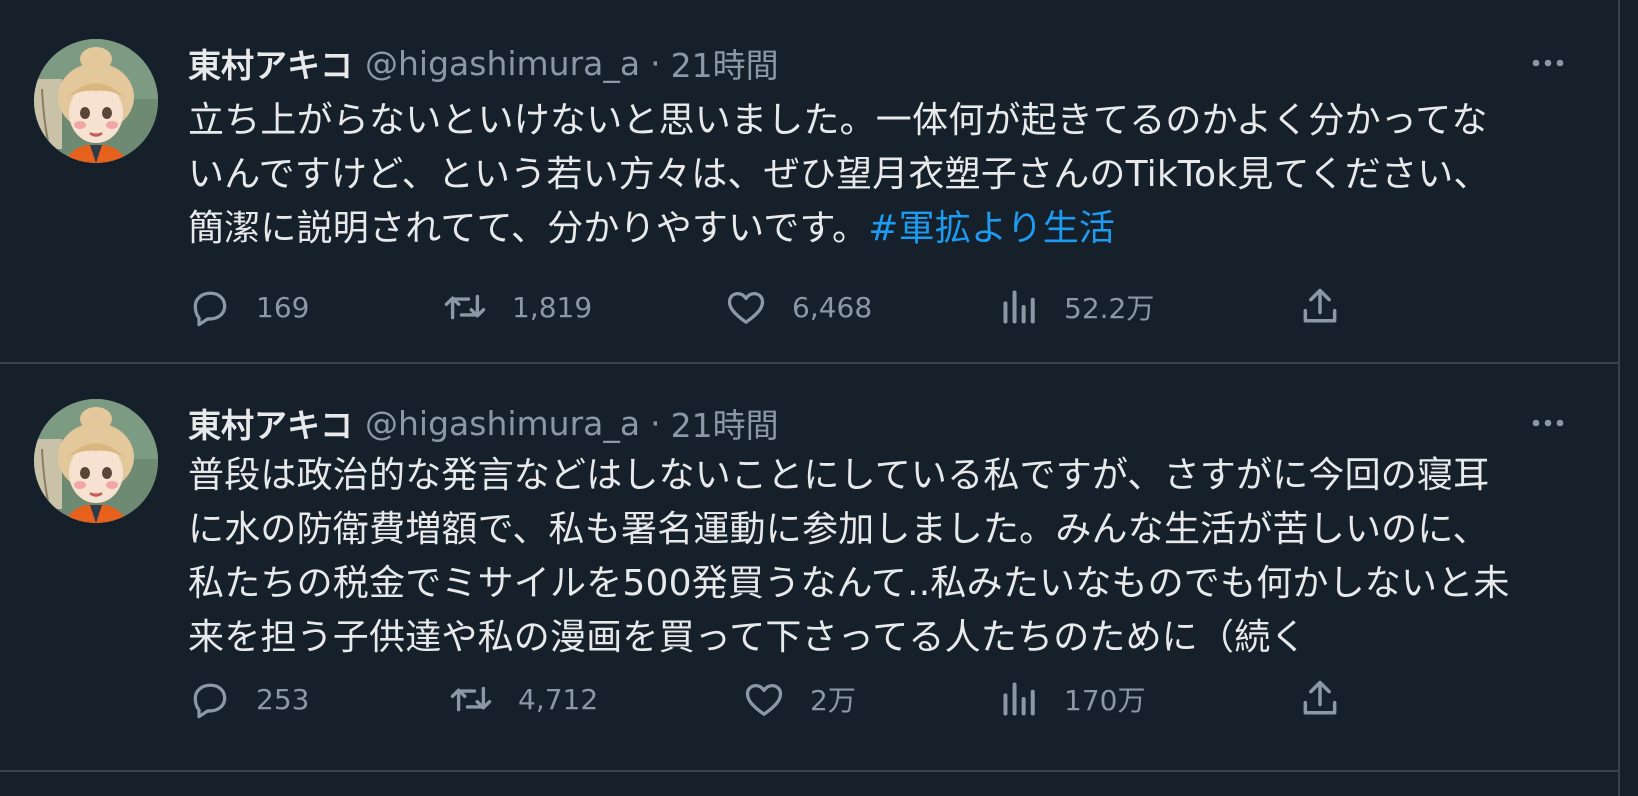  I want to click on retweet-count: 1,819, so click(552, 307).